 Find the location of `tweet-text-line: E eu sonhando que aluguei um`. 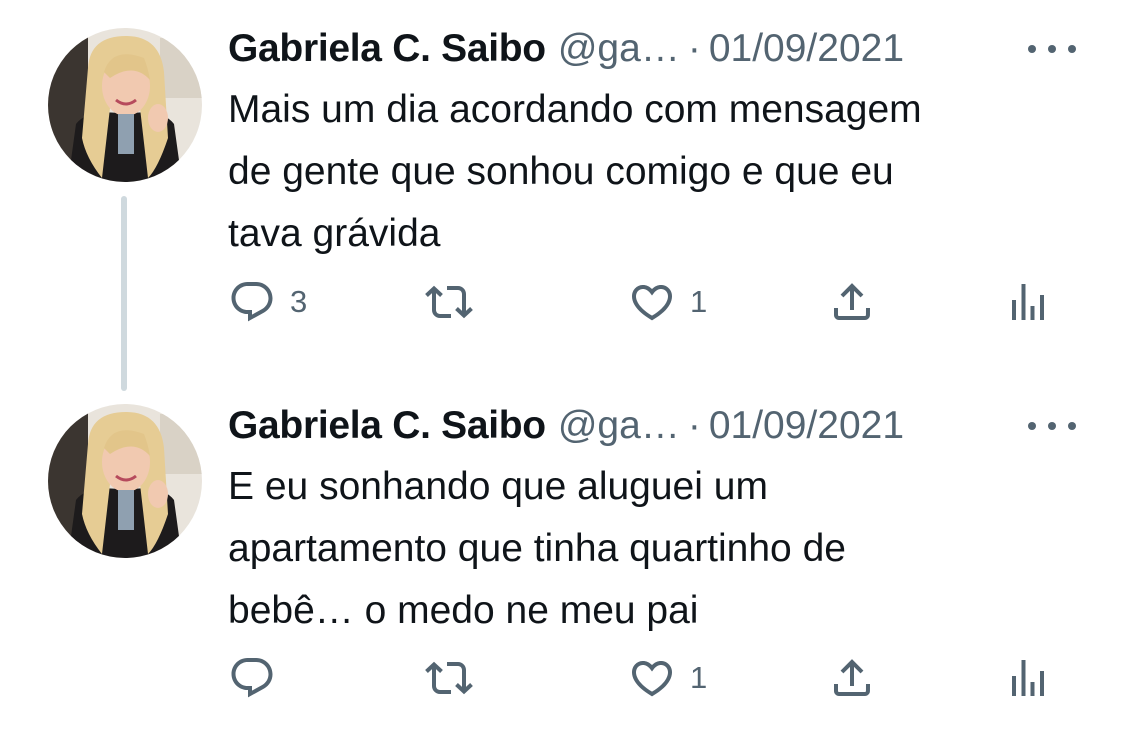

tweet-text-line: E eu sonhando que aluguei um is located at coordinates (498, 486).